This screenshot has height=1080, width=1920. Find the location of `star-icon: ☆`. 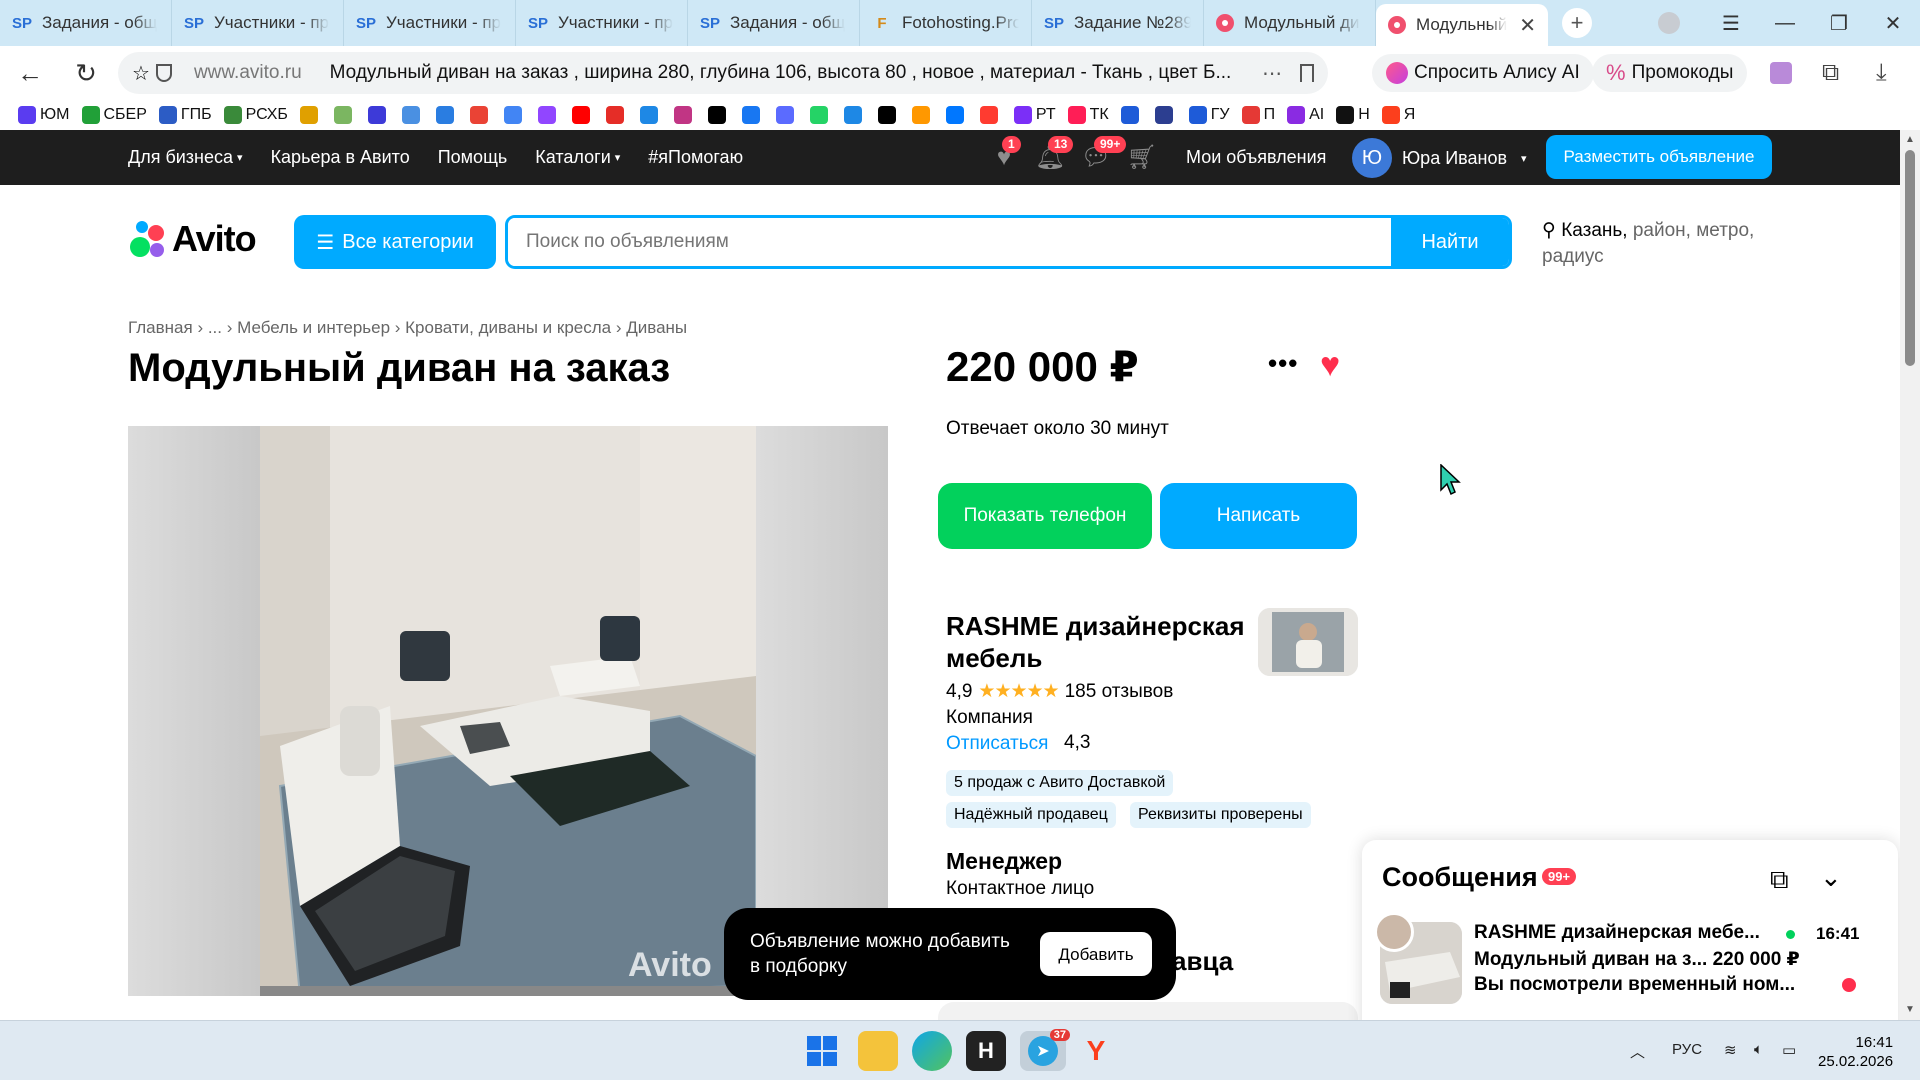

star-icon: ☆ is located at coordinates (141, 73).